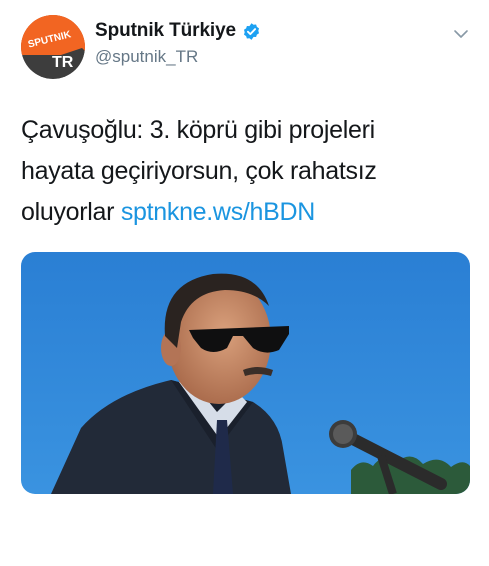  I want to click on tweet-text-line: oluyorlar sptnkne.ws/hBDN, so click(246, 212).